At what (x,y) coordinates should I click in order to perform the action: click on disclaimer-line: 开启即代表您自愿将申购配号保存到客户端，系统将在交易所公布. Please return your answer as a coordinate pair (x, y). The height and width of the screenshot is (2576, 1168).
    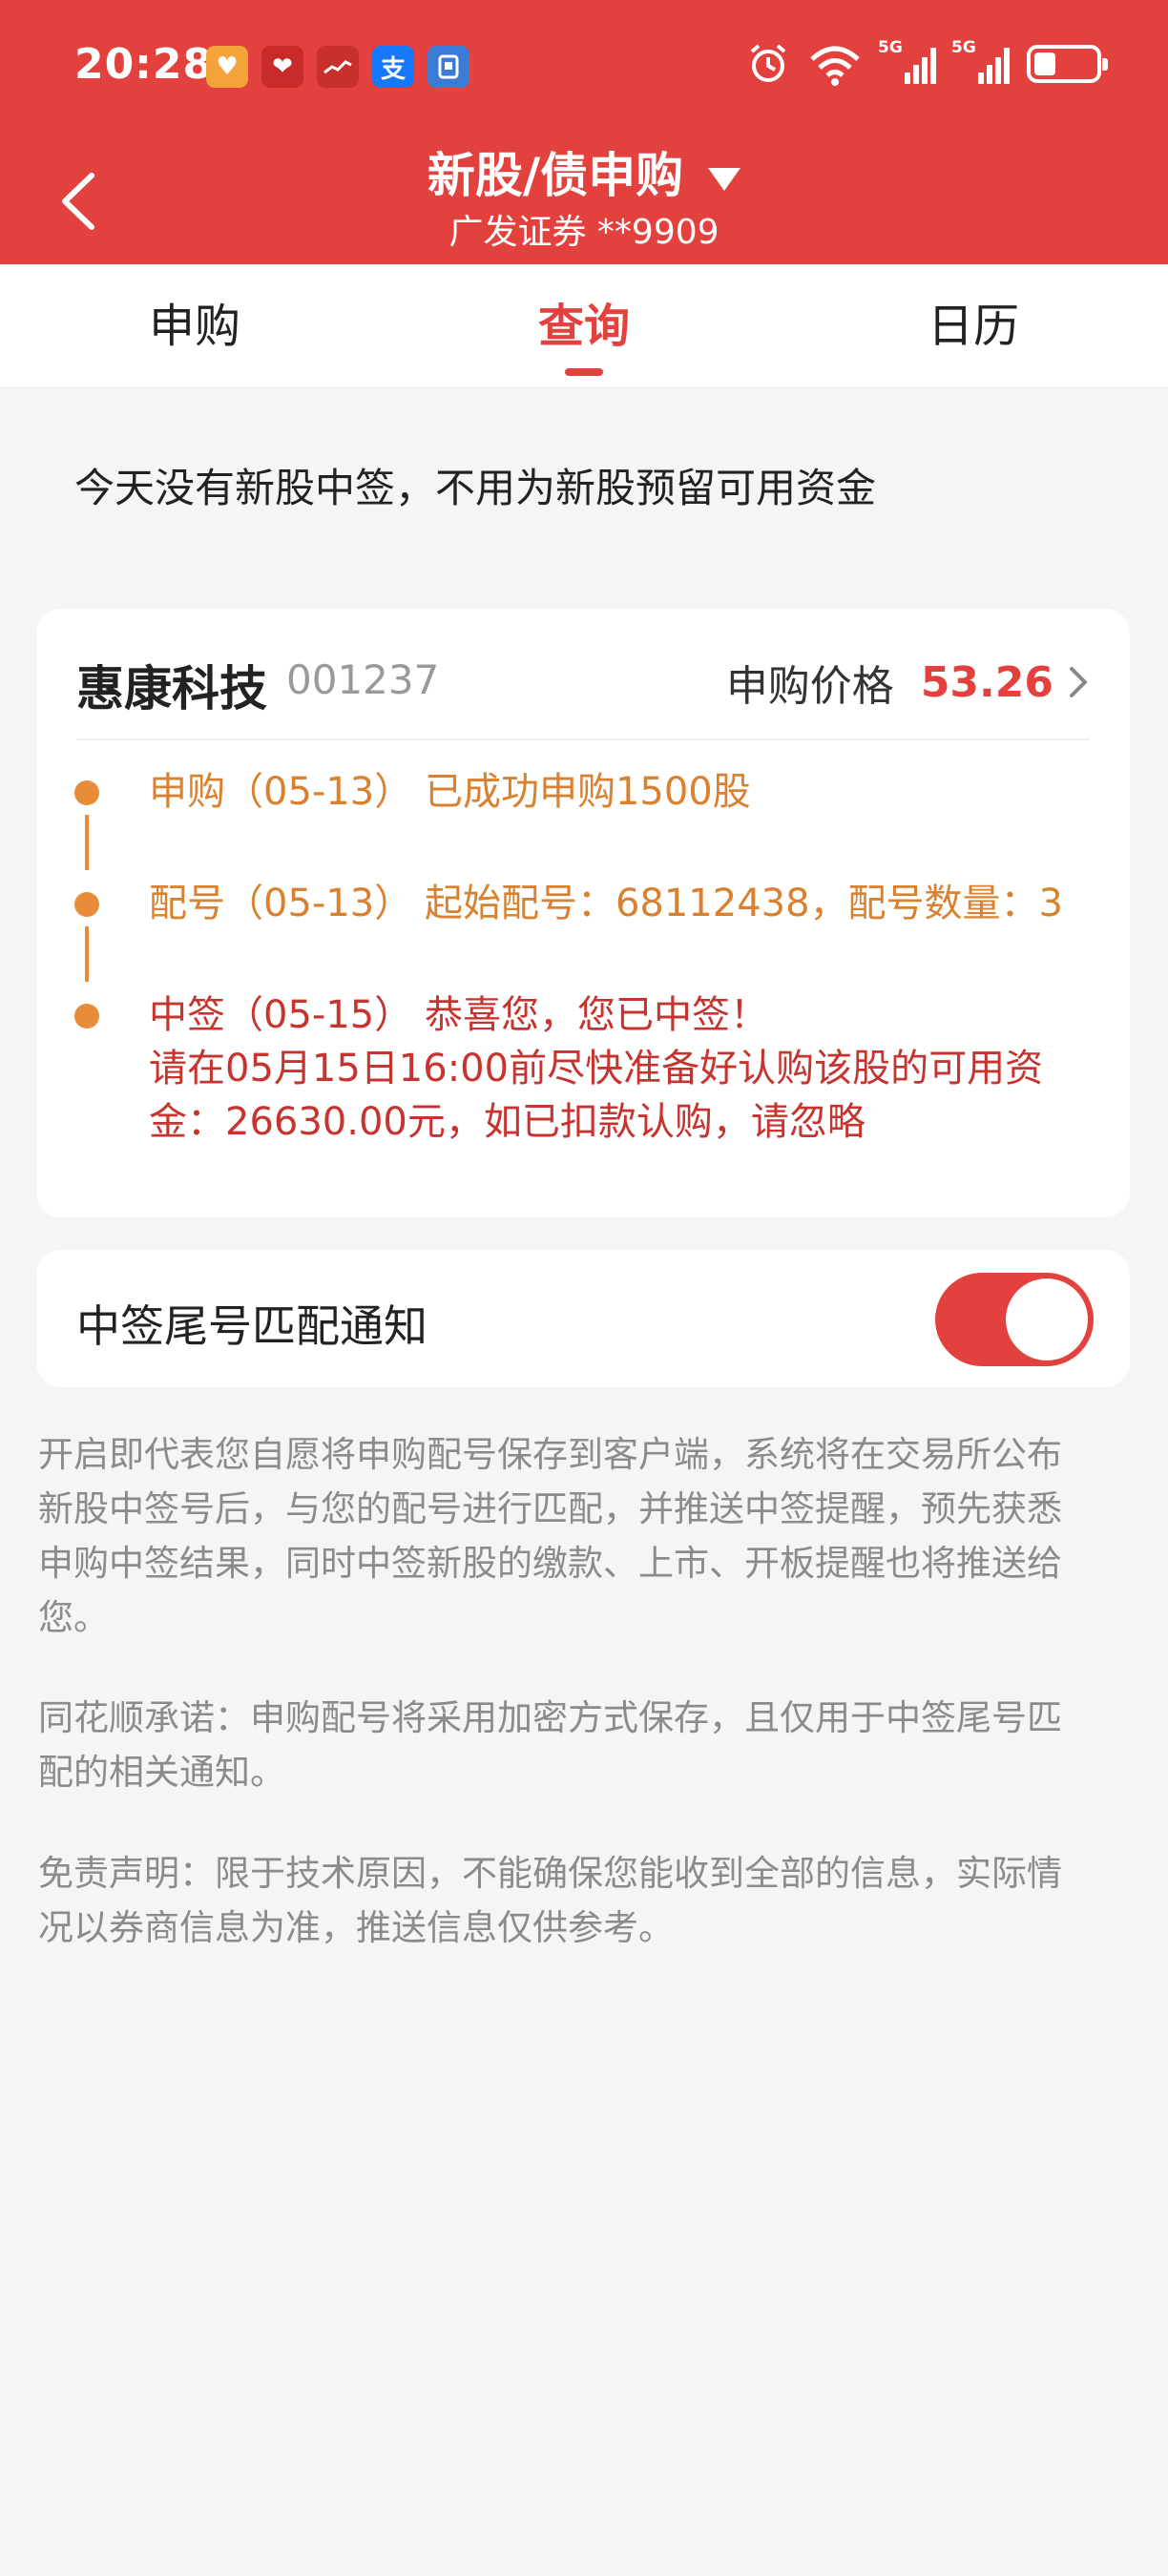
    Looking at the image, I should click on (550, 1454).